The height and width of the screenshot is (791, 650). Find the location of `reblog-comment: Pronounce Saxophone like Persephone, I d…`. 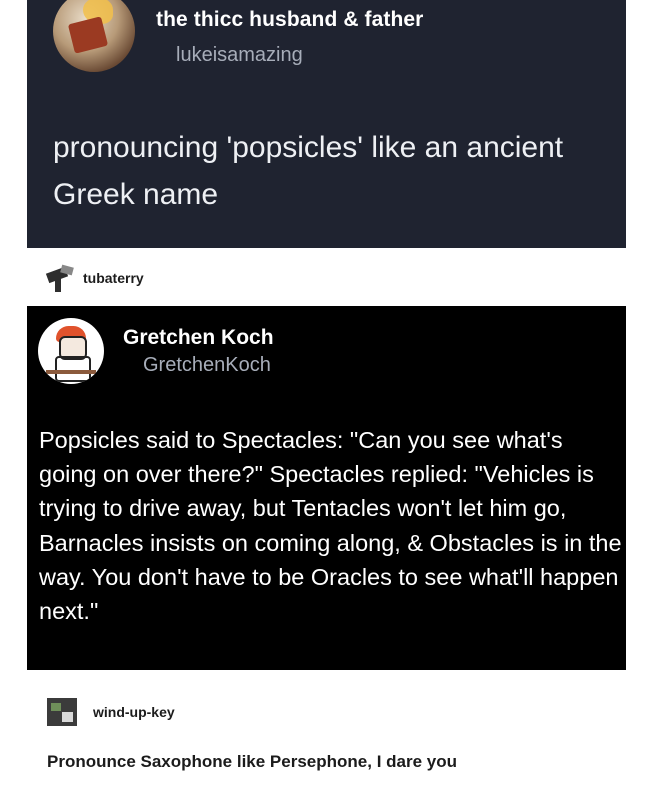

reblog-comment: Pronounce Saxophone like Persephone, I d… is located at coordinates (252, 761).